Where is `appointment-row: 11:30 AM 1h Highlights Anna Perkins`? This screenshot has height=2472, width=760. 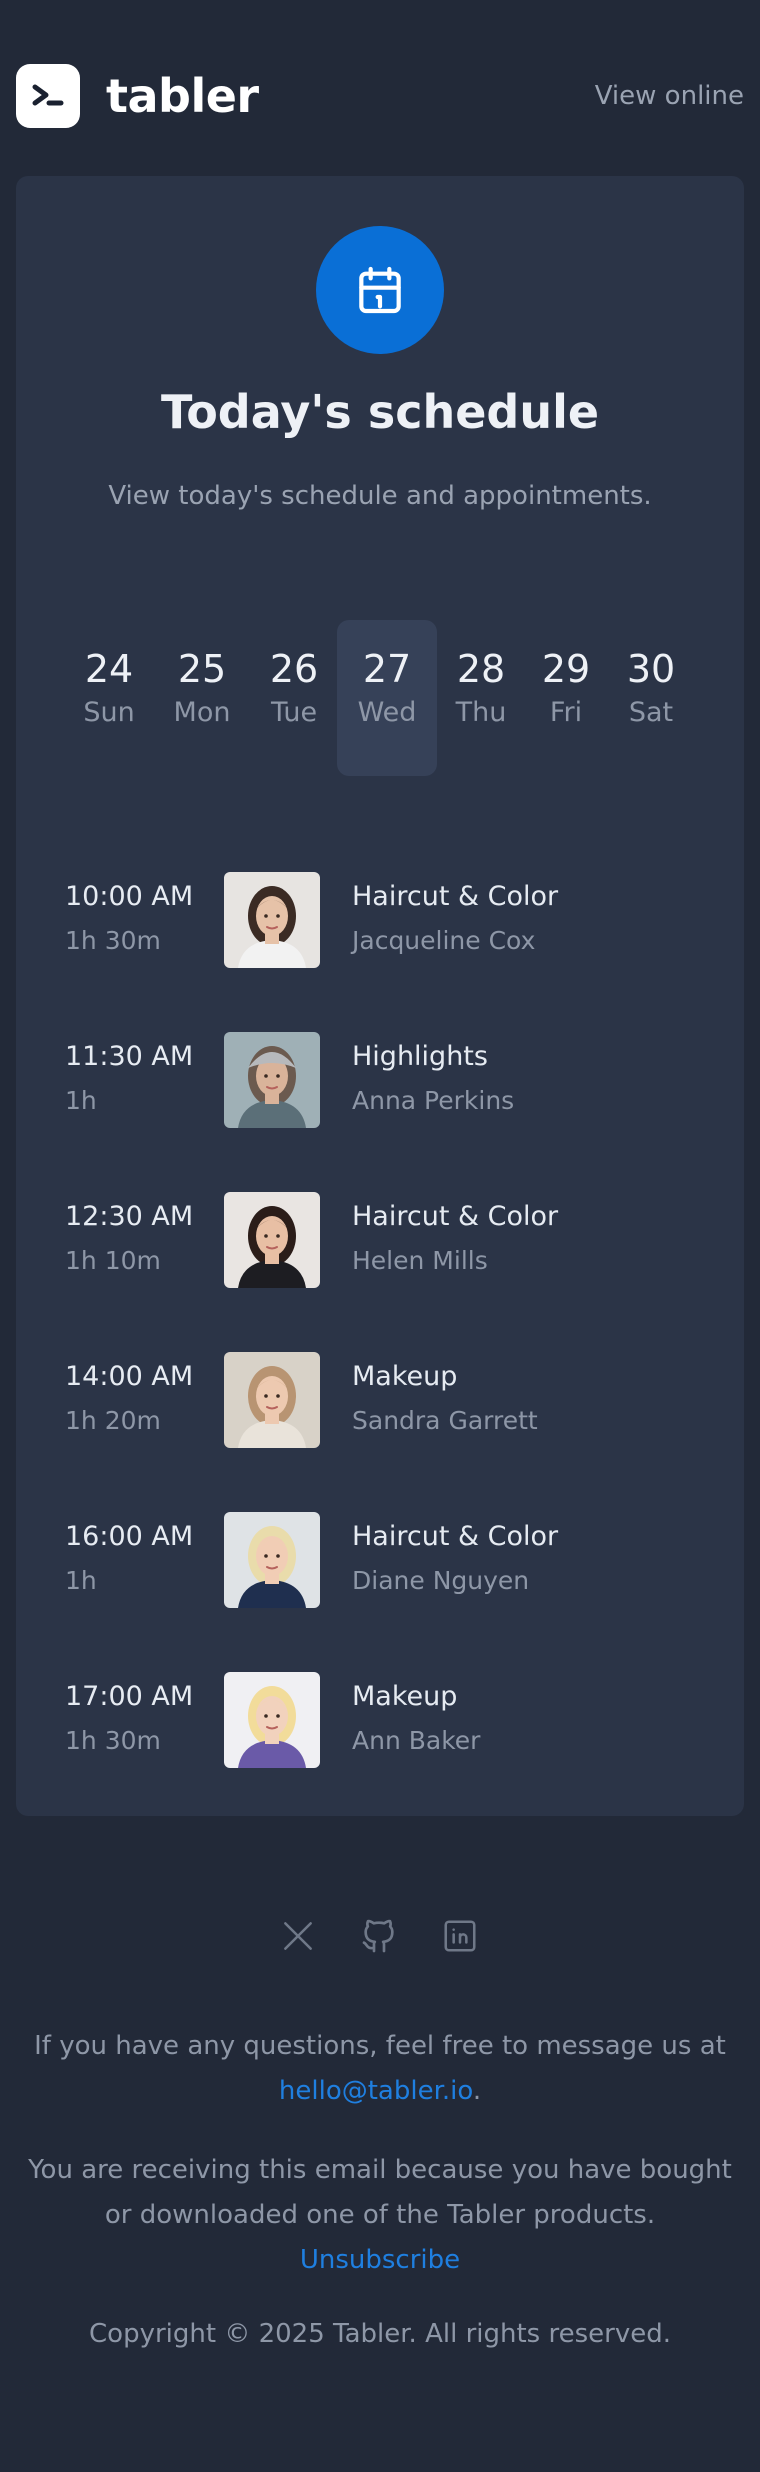 appointment-row: 11:30 AM 1h Highlights Anna Perkins is located at coordinates (380, 1080).